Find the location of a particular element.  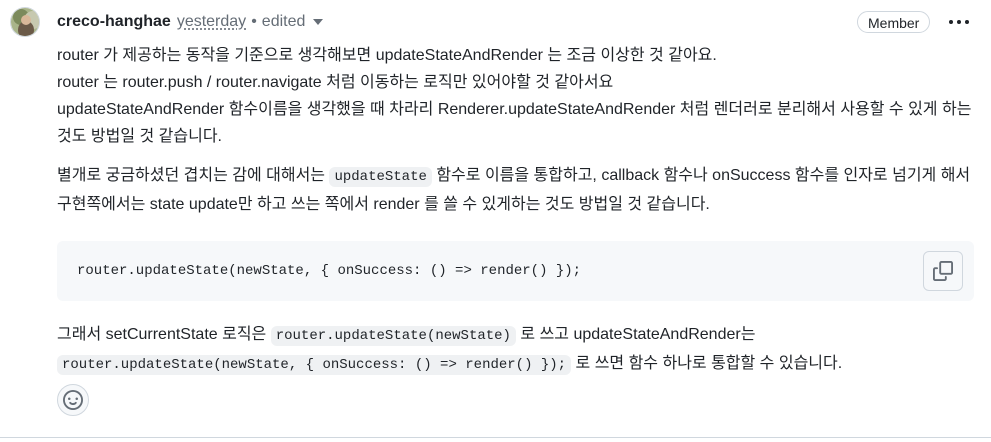

kebab-horizontal-icon is located at coordinates (959, 22).